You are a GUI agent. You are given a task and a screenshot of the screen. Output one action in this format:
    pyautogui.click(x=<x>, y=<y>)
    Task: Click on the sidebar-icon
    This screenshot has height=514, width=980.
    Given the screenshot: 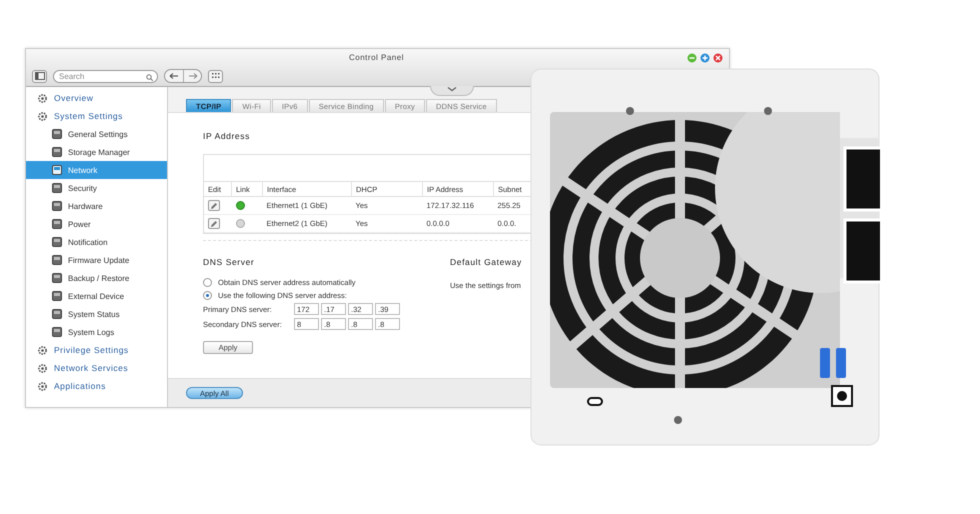 What is the action you would take?
    pyautogui.click(x=39, y=76)
    